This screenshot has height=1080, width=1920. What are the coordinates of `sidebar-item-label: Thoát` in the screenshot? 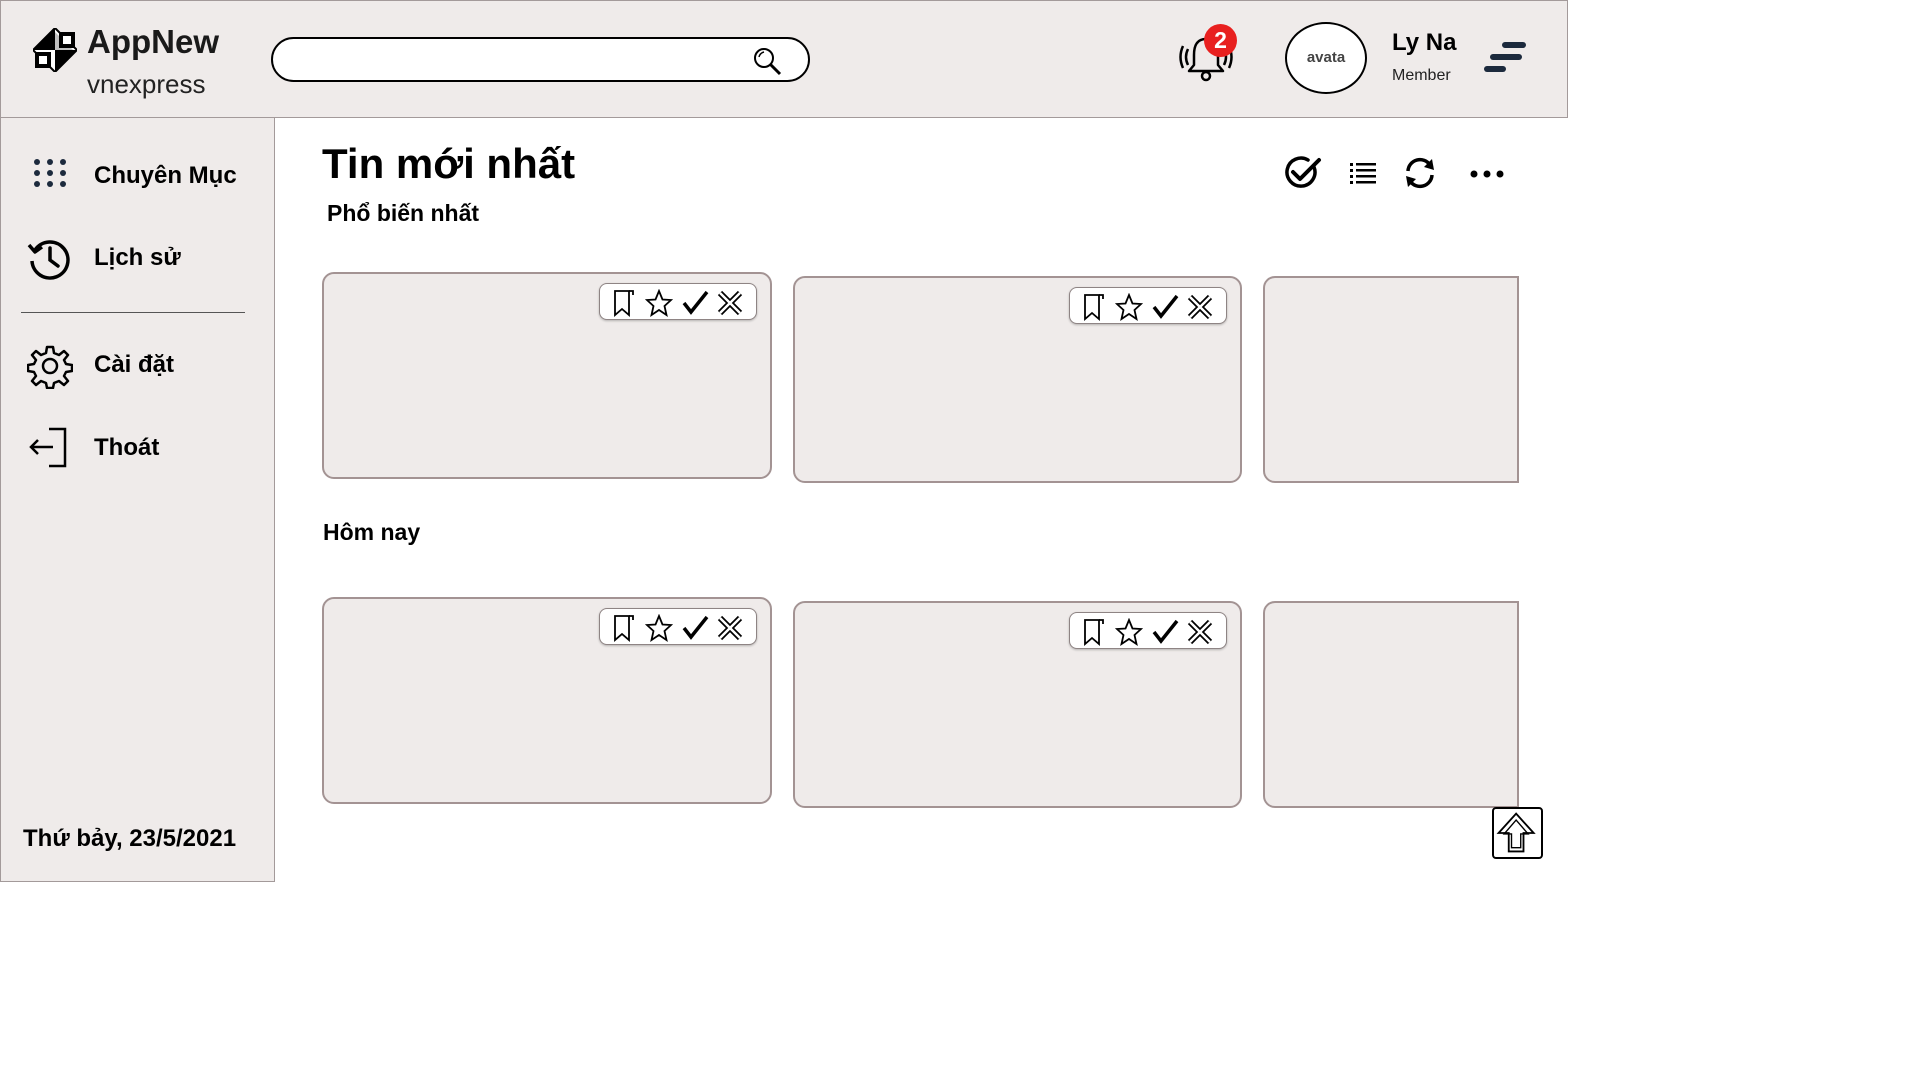 It's located at (127, 447).